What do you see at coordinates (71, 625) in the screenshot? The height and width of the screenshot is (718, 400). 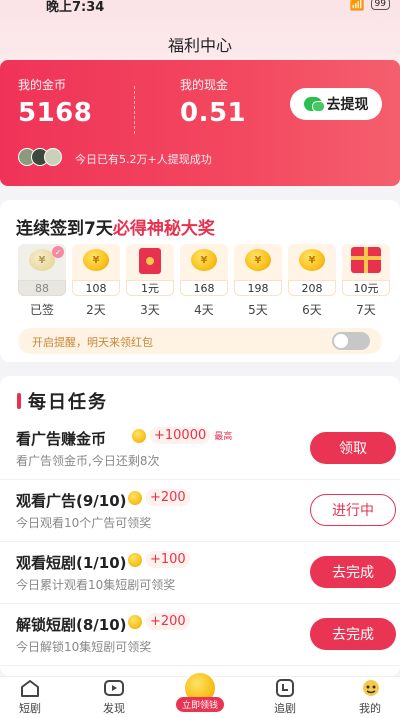 I see `task-name: 解锁短剧(8/10)` at bounding box center [71, 625].